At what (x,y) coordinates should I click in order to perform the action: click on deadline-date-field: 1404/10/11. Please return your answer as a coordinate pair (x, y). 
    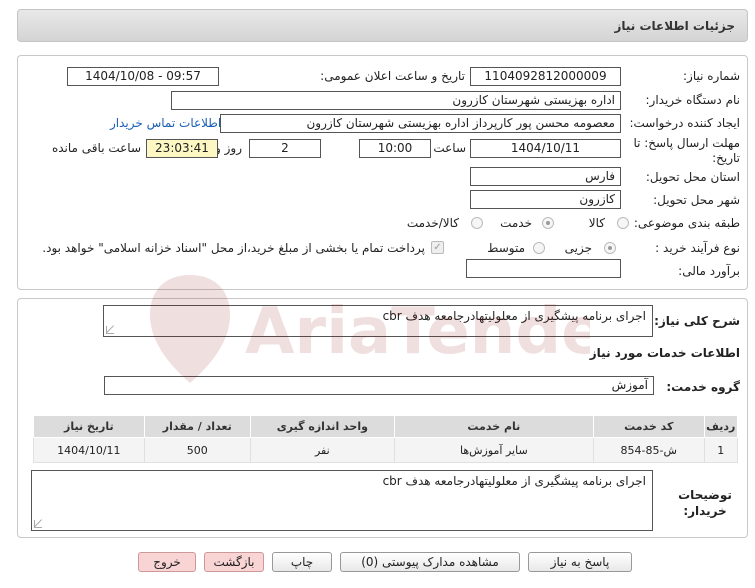
    Looking at the image, I should click on (545, 148).